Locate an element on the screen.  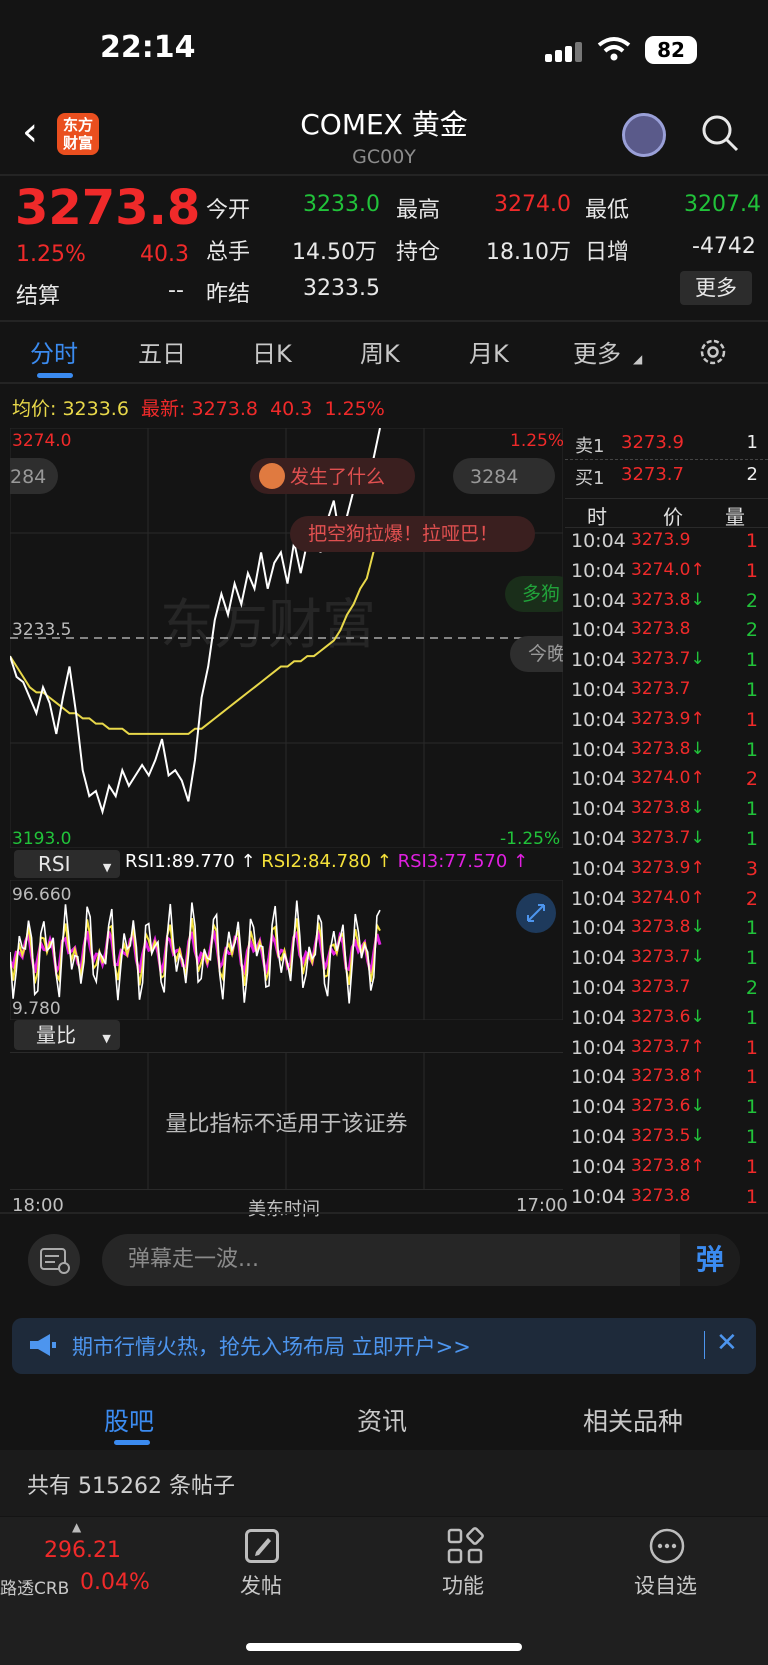
megaphone-icon is located at coordinates (43, 1347).